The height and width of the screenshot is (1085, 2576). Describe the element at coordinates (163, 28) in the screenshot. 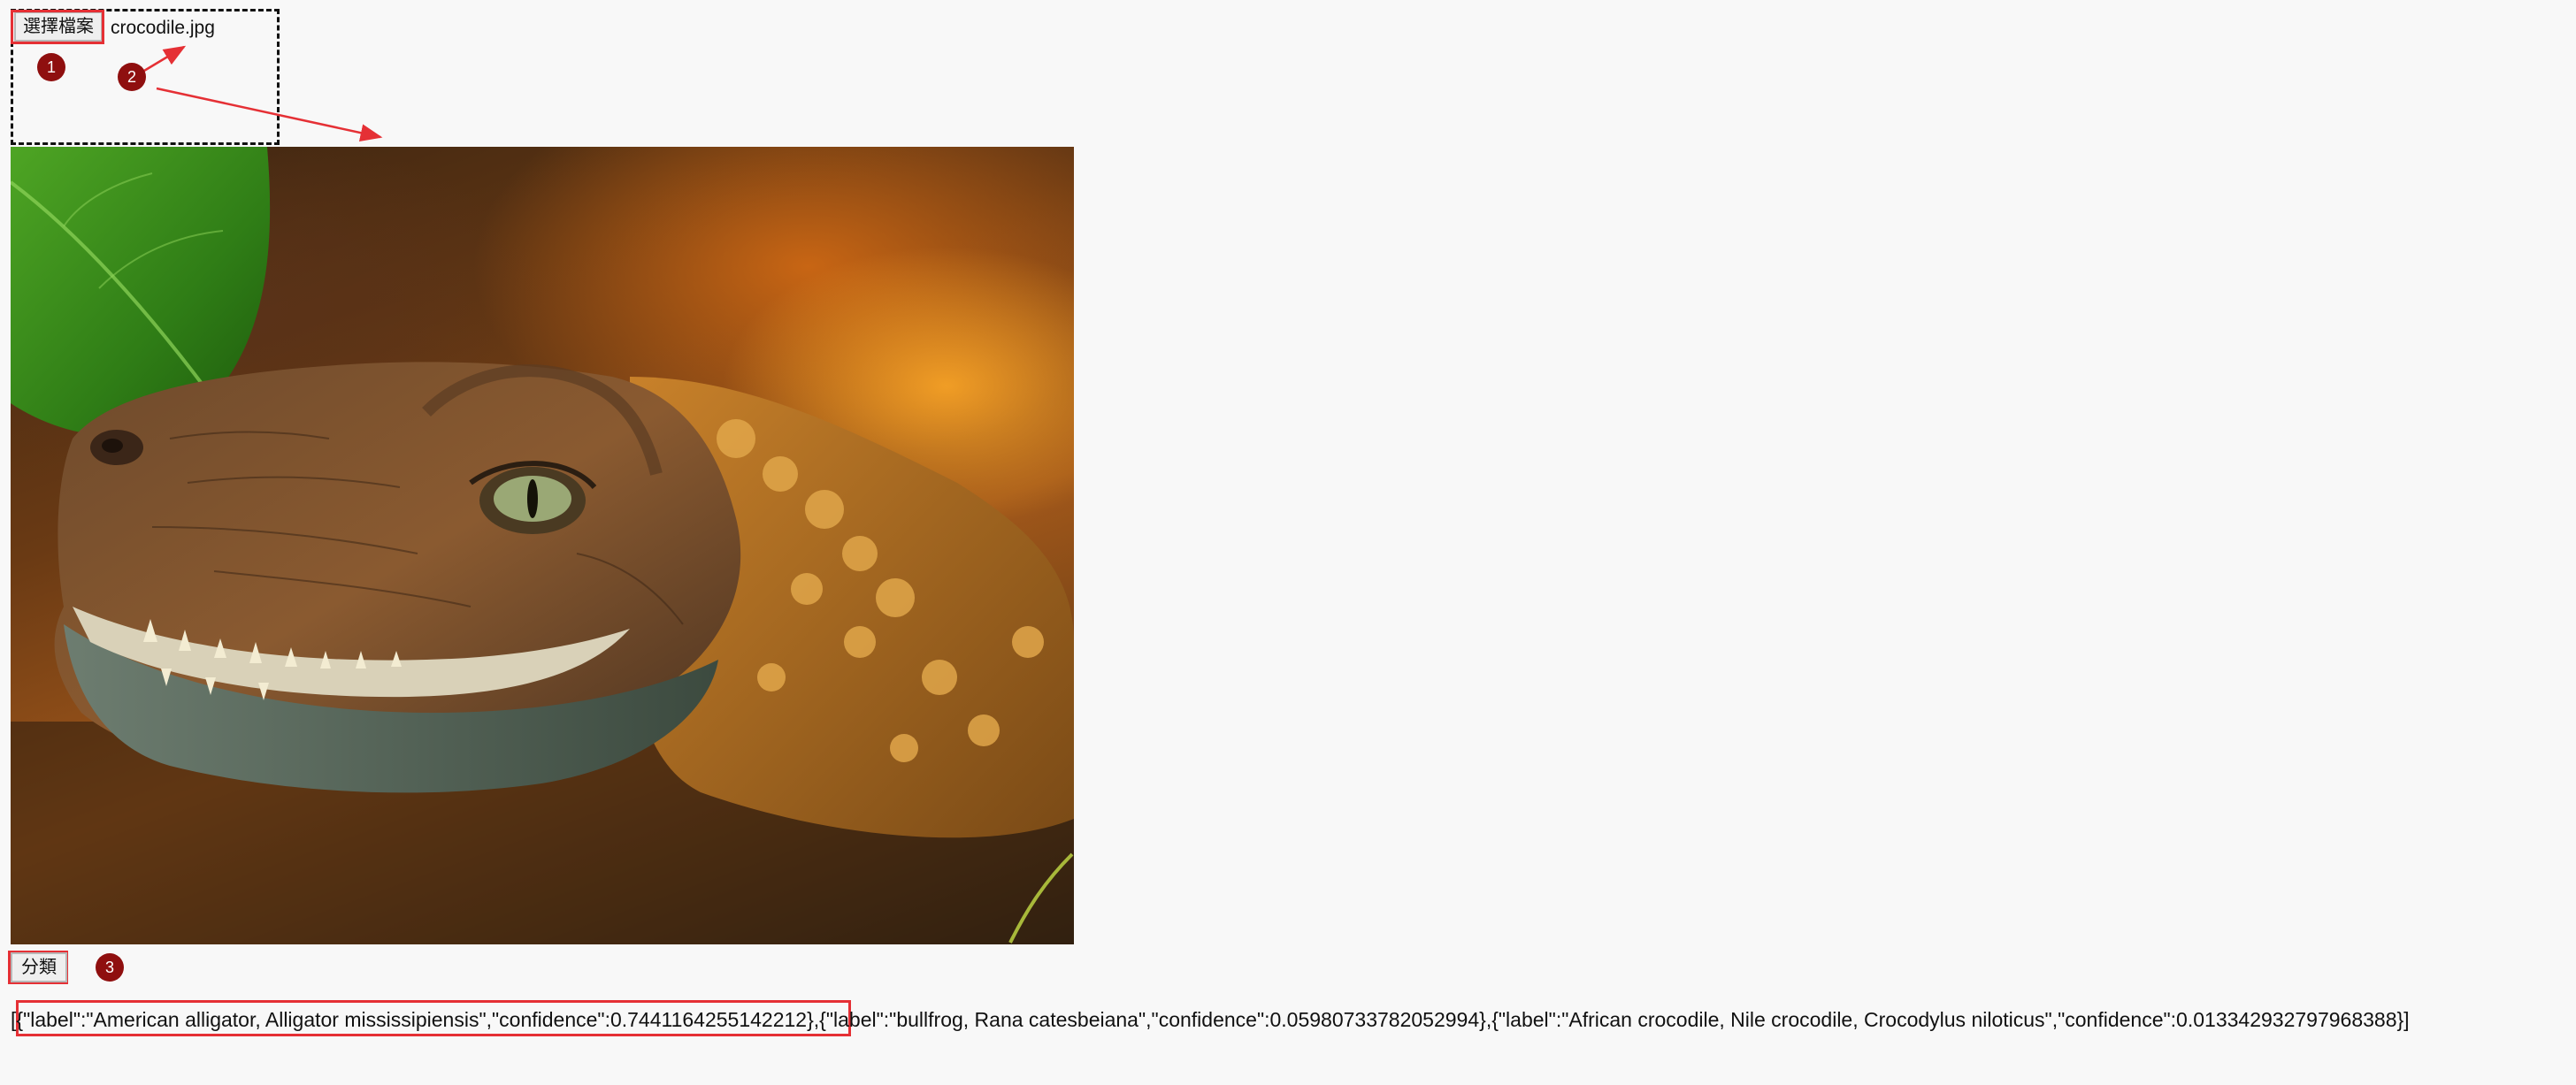

I see `selected-file-name: crocodile.jpg` at that location.